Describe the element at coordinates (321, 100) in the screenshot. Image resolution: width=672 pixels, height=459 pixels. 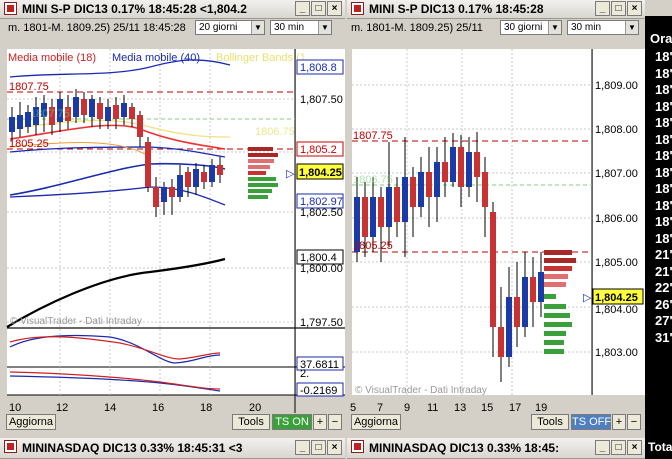
I see `price-label: 1,807.50` at that location.